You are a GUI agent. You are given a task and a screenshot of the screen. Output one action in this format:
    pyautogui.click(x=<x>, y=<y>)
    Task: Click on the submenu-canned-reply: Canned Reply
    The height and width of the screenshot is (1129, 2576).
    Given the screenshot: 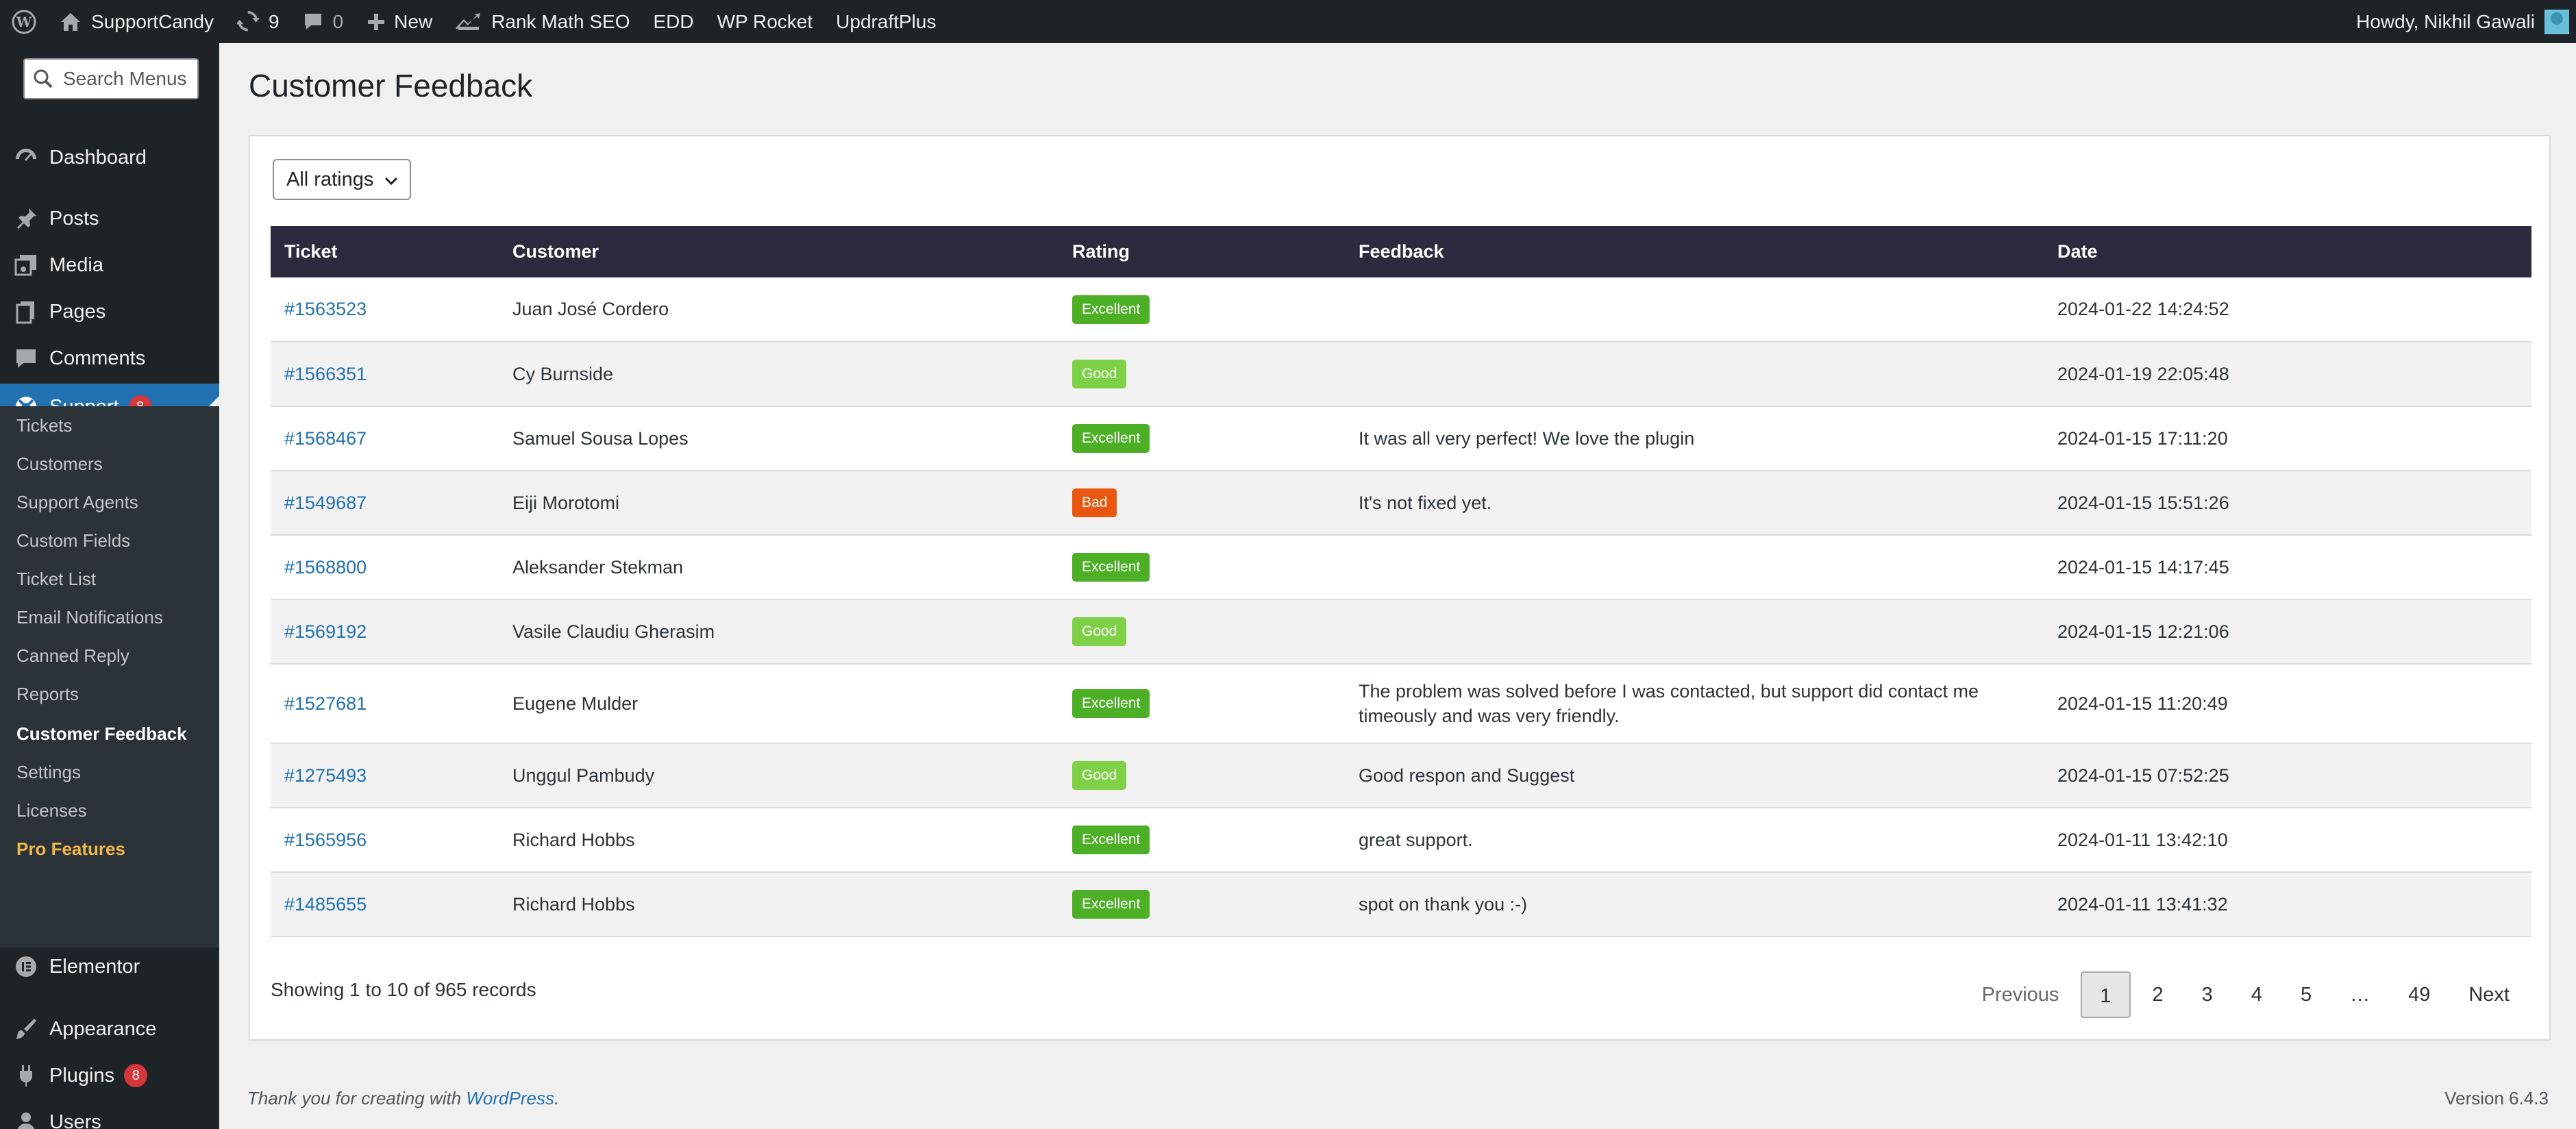 What is the action you would take?
    pyautogui.click(x=72, y=655)
    